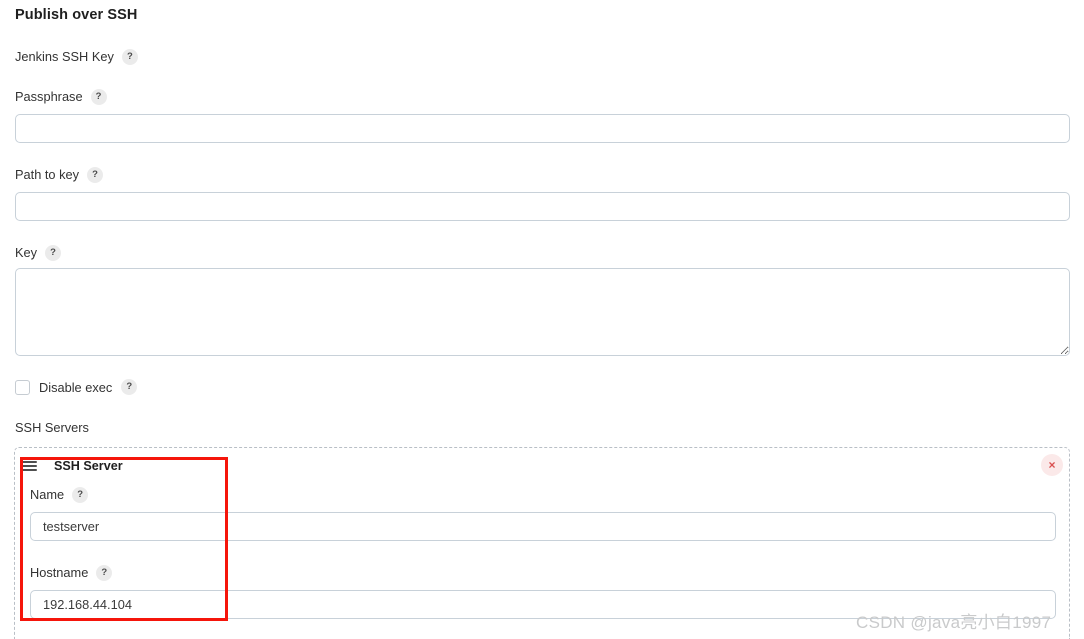  What do you see at coordinates (47, 174) in the screenshot?
I see `label-path-to-key: Path to key` at bounding box center [47, 174].